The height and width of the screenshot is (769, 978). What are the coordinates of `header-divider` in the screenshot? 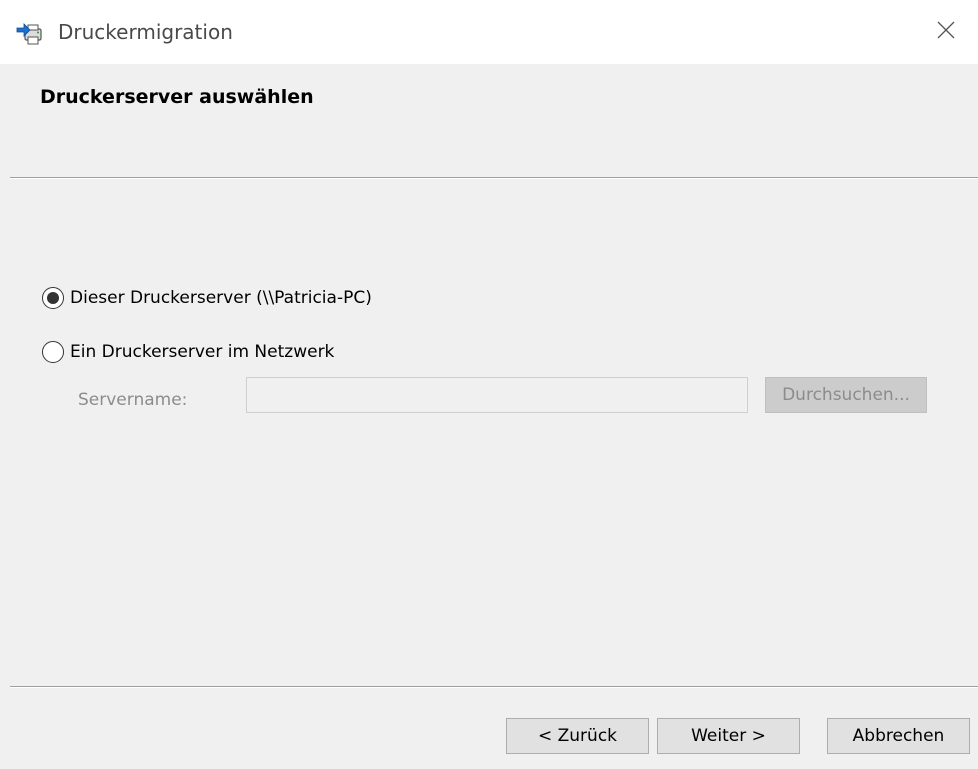 It's located at (494, 178).